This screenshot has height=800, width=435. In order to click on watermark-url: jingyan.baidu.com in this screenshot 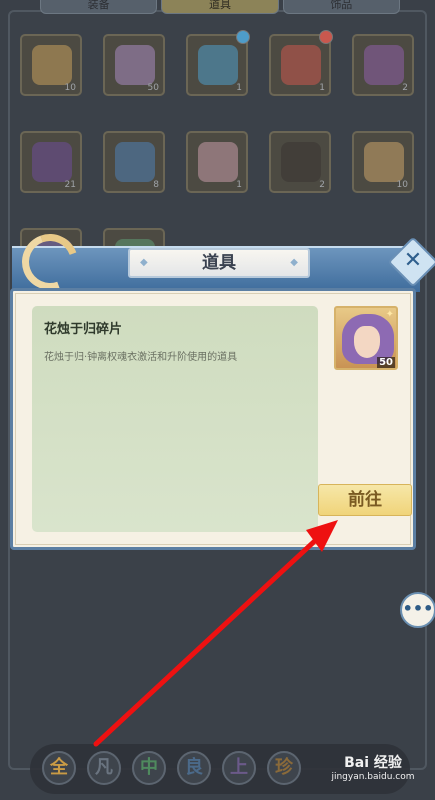, I will do `click(373, 777)`.